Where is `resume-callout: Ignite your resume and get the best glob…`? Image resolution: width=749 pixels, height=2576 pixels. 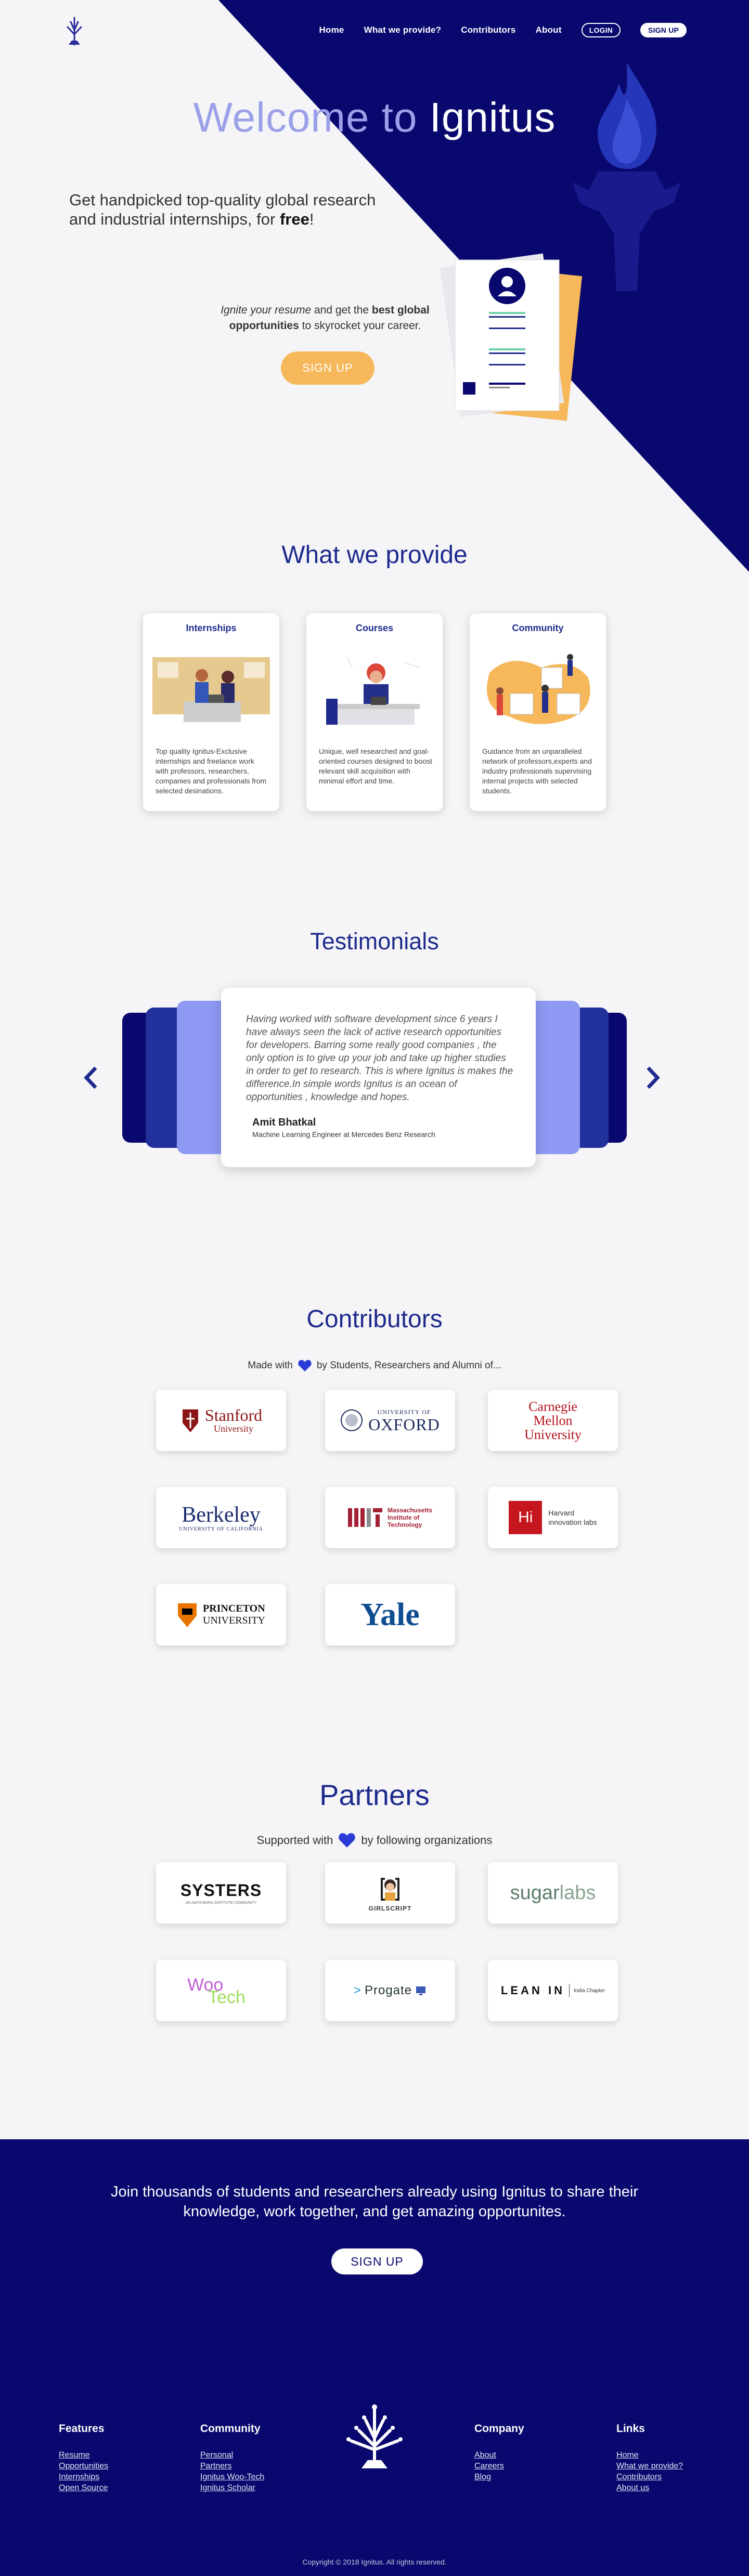 resume-callout: Ignite your resume and get the best glob… is located at coordinates (325, 318).